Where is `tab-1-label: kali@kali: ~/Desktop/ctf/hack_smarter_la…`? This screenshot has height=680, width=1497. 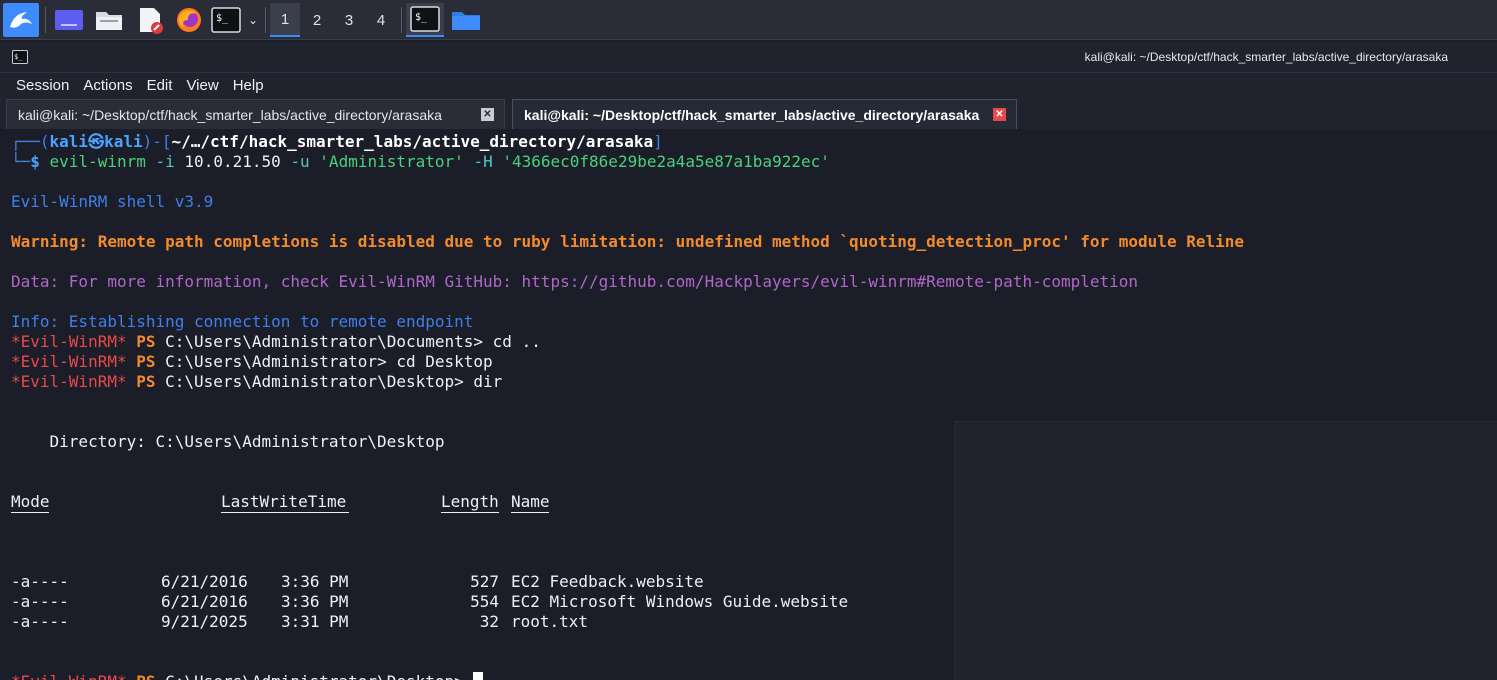
tab-1-label: kali@kali: ~/Desktop/ctf/hack_smarter_la… is located at coordinates (230, 114).